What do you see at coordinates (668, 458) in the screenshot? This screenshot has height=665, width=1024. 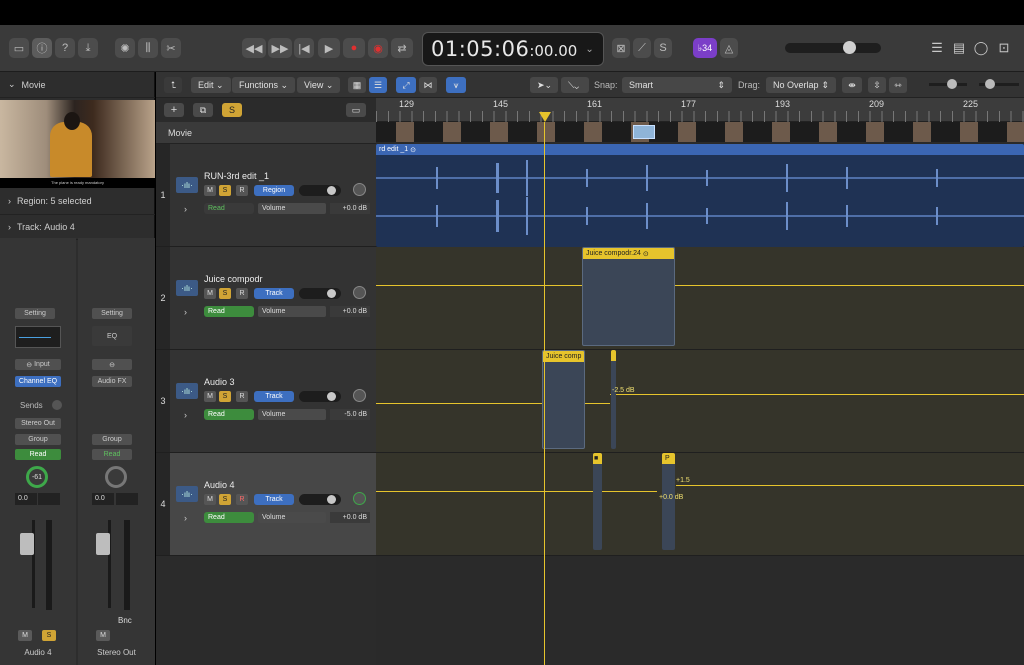 I see `region-header: P` at bounding box center [668, 458].